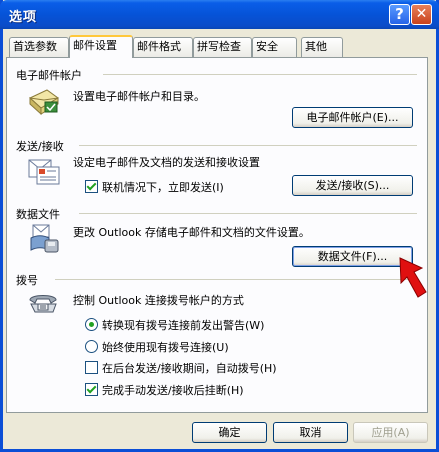 The image size is (439, 452). I want to click on tab-preferences: 首选参数, so click(39, 47).